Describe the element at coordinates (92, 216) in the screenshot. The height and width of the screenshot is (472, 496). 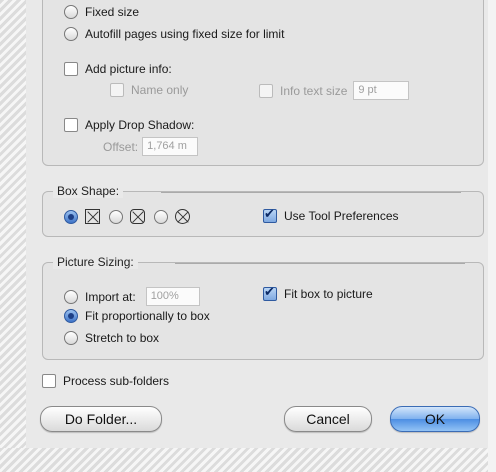
I see `rectangle-x-icon` at that location.